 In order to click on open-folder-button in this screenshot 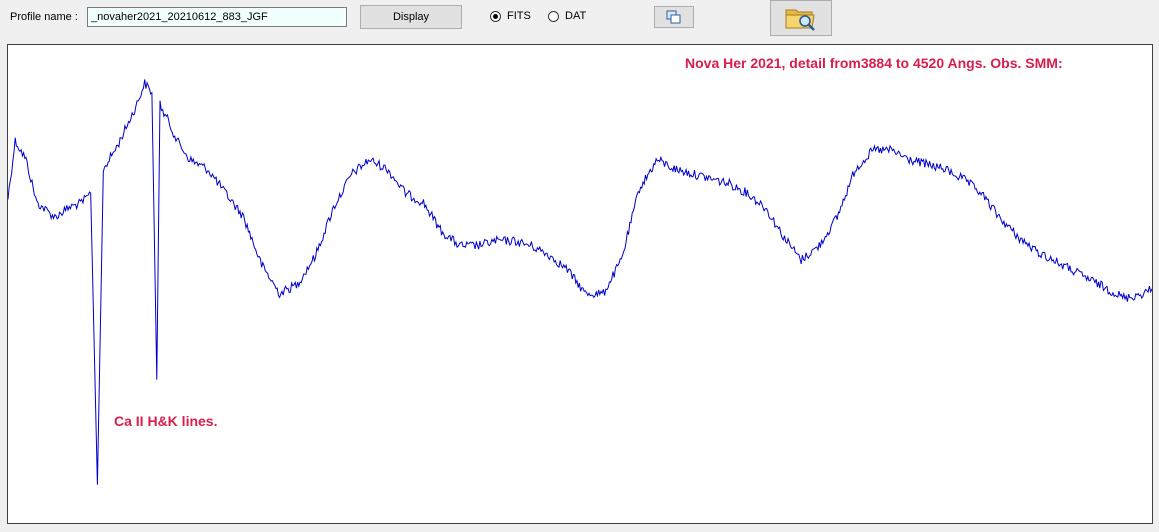, I will do `click(801, 18)`.